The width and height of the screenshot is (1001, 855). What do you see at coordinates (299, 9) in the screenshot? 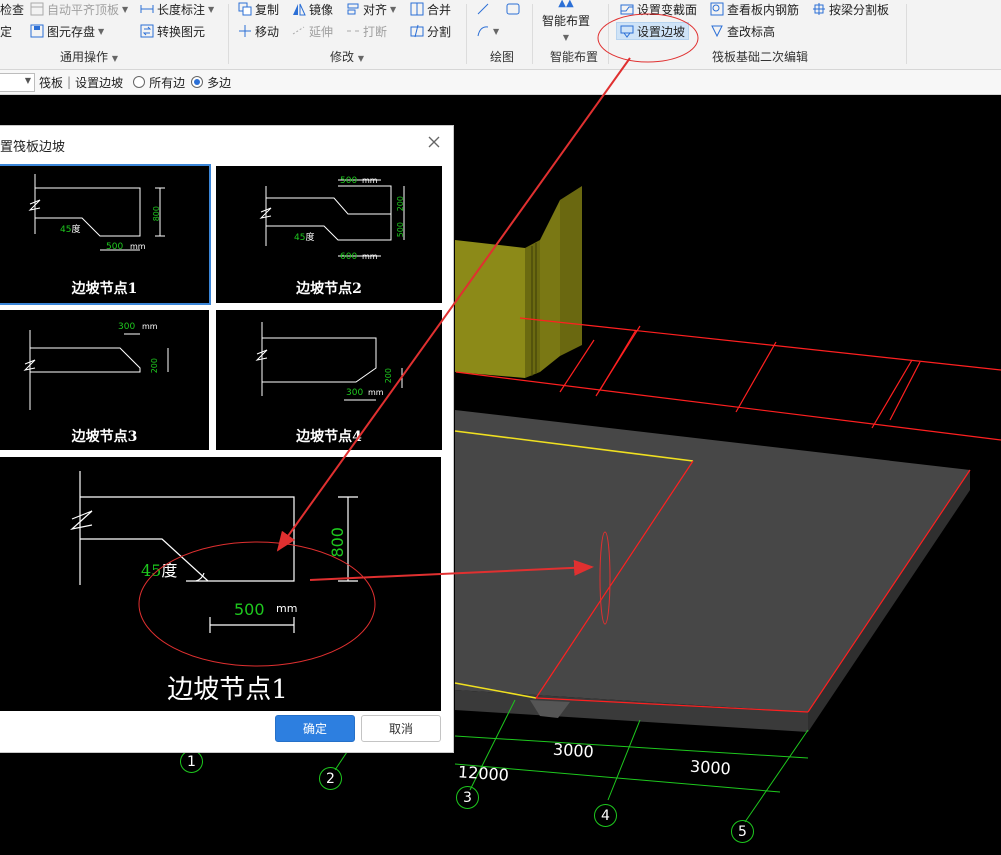
I see `mirror-icon` at bounding box center [299, 9].